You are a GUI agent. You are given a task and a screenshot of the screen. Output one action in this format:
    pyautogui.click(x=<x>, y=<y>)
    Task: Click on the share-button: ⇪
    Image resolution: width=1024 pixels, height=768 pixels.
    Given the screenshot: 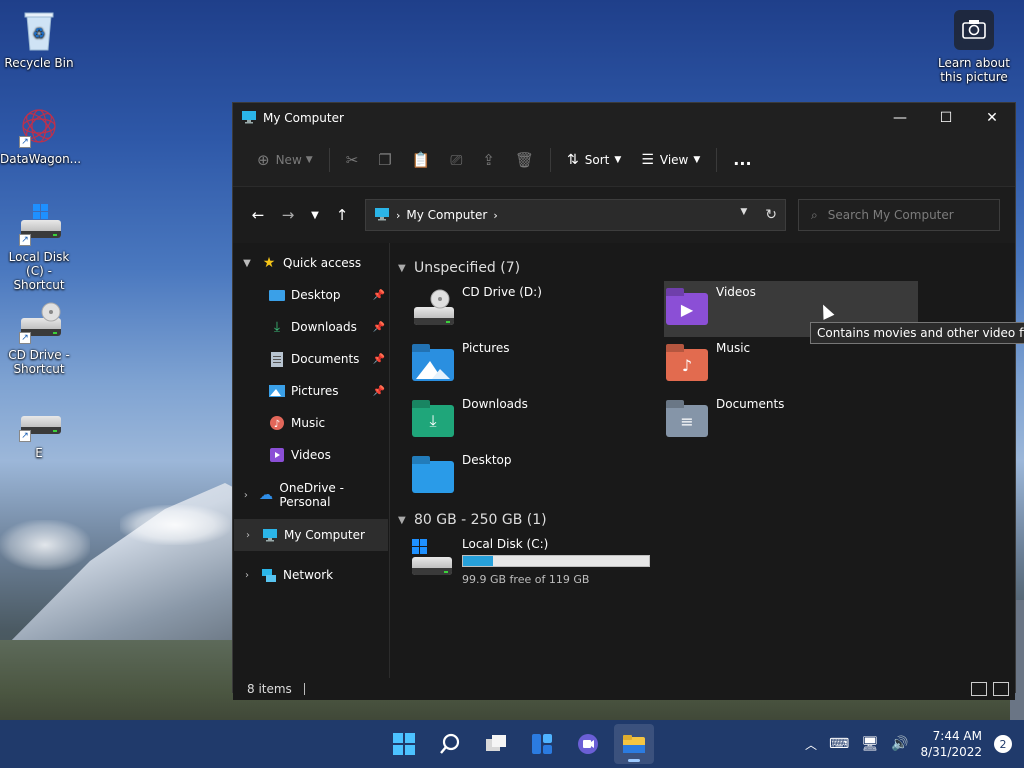 What is the action you would take?
    pyautogui.click(x=488, y=160)
    